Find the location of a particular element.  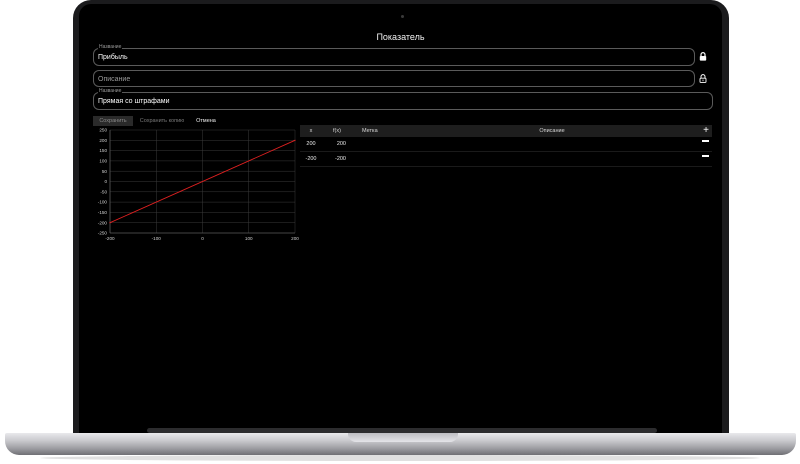

lock-icon is located at coordinates (703, 56).